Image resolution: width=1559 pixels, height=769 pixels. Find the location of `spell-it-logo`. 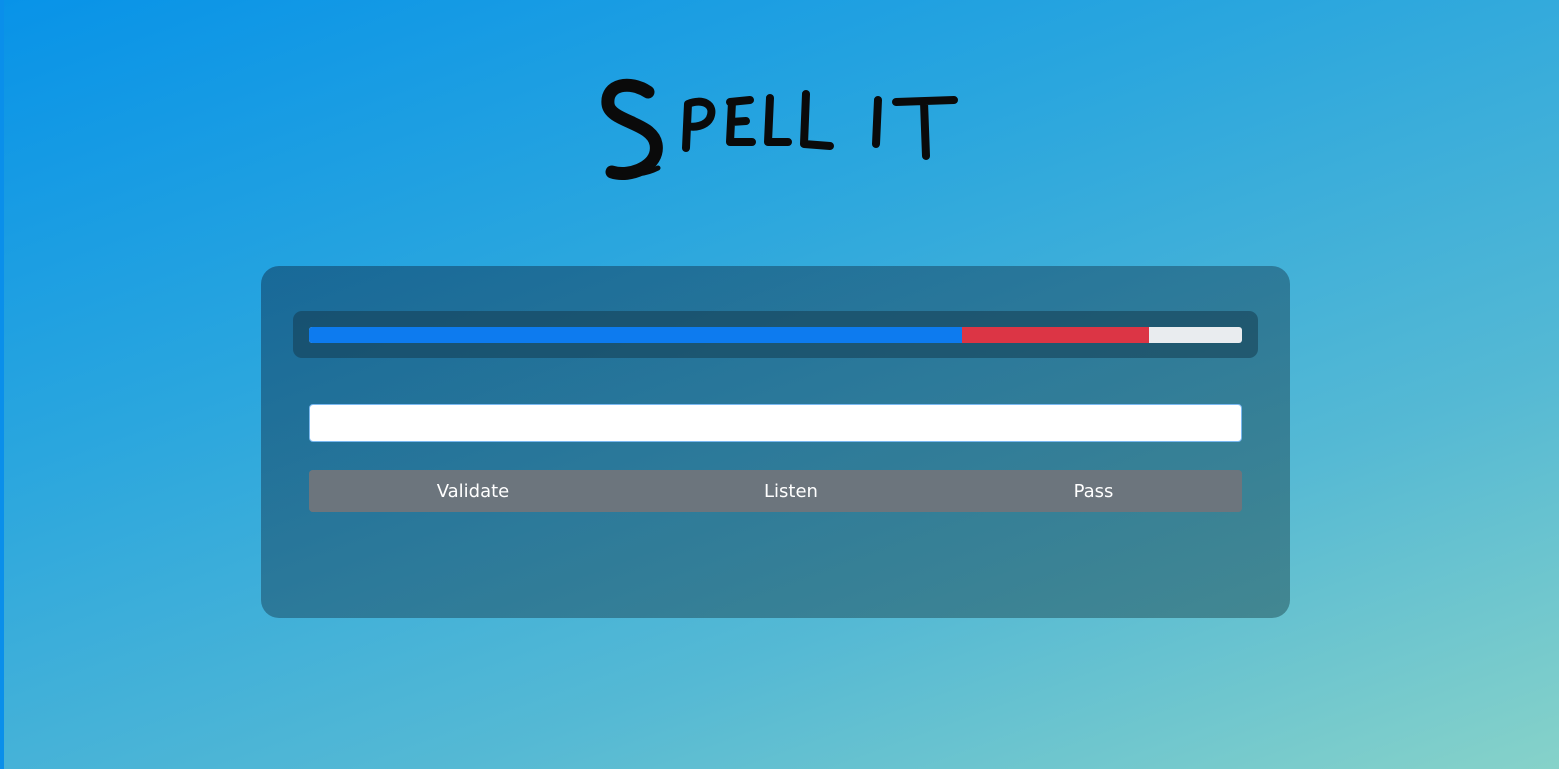

spell-it-logo is located at coordinates (780, 132).